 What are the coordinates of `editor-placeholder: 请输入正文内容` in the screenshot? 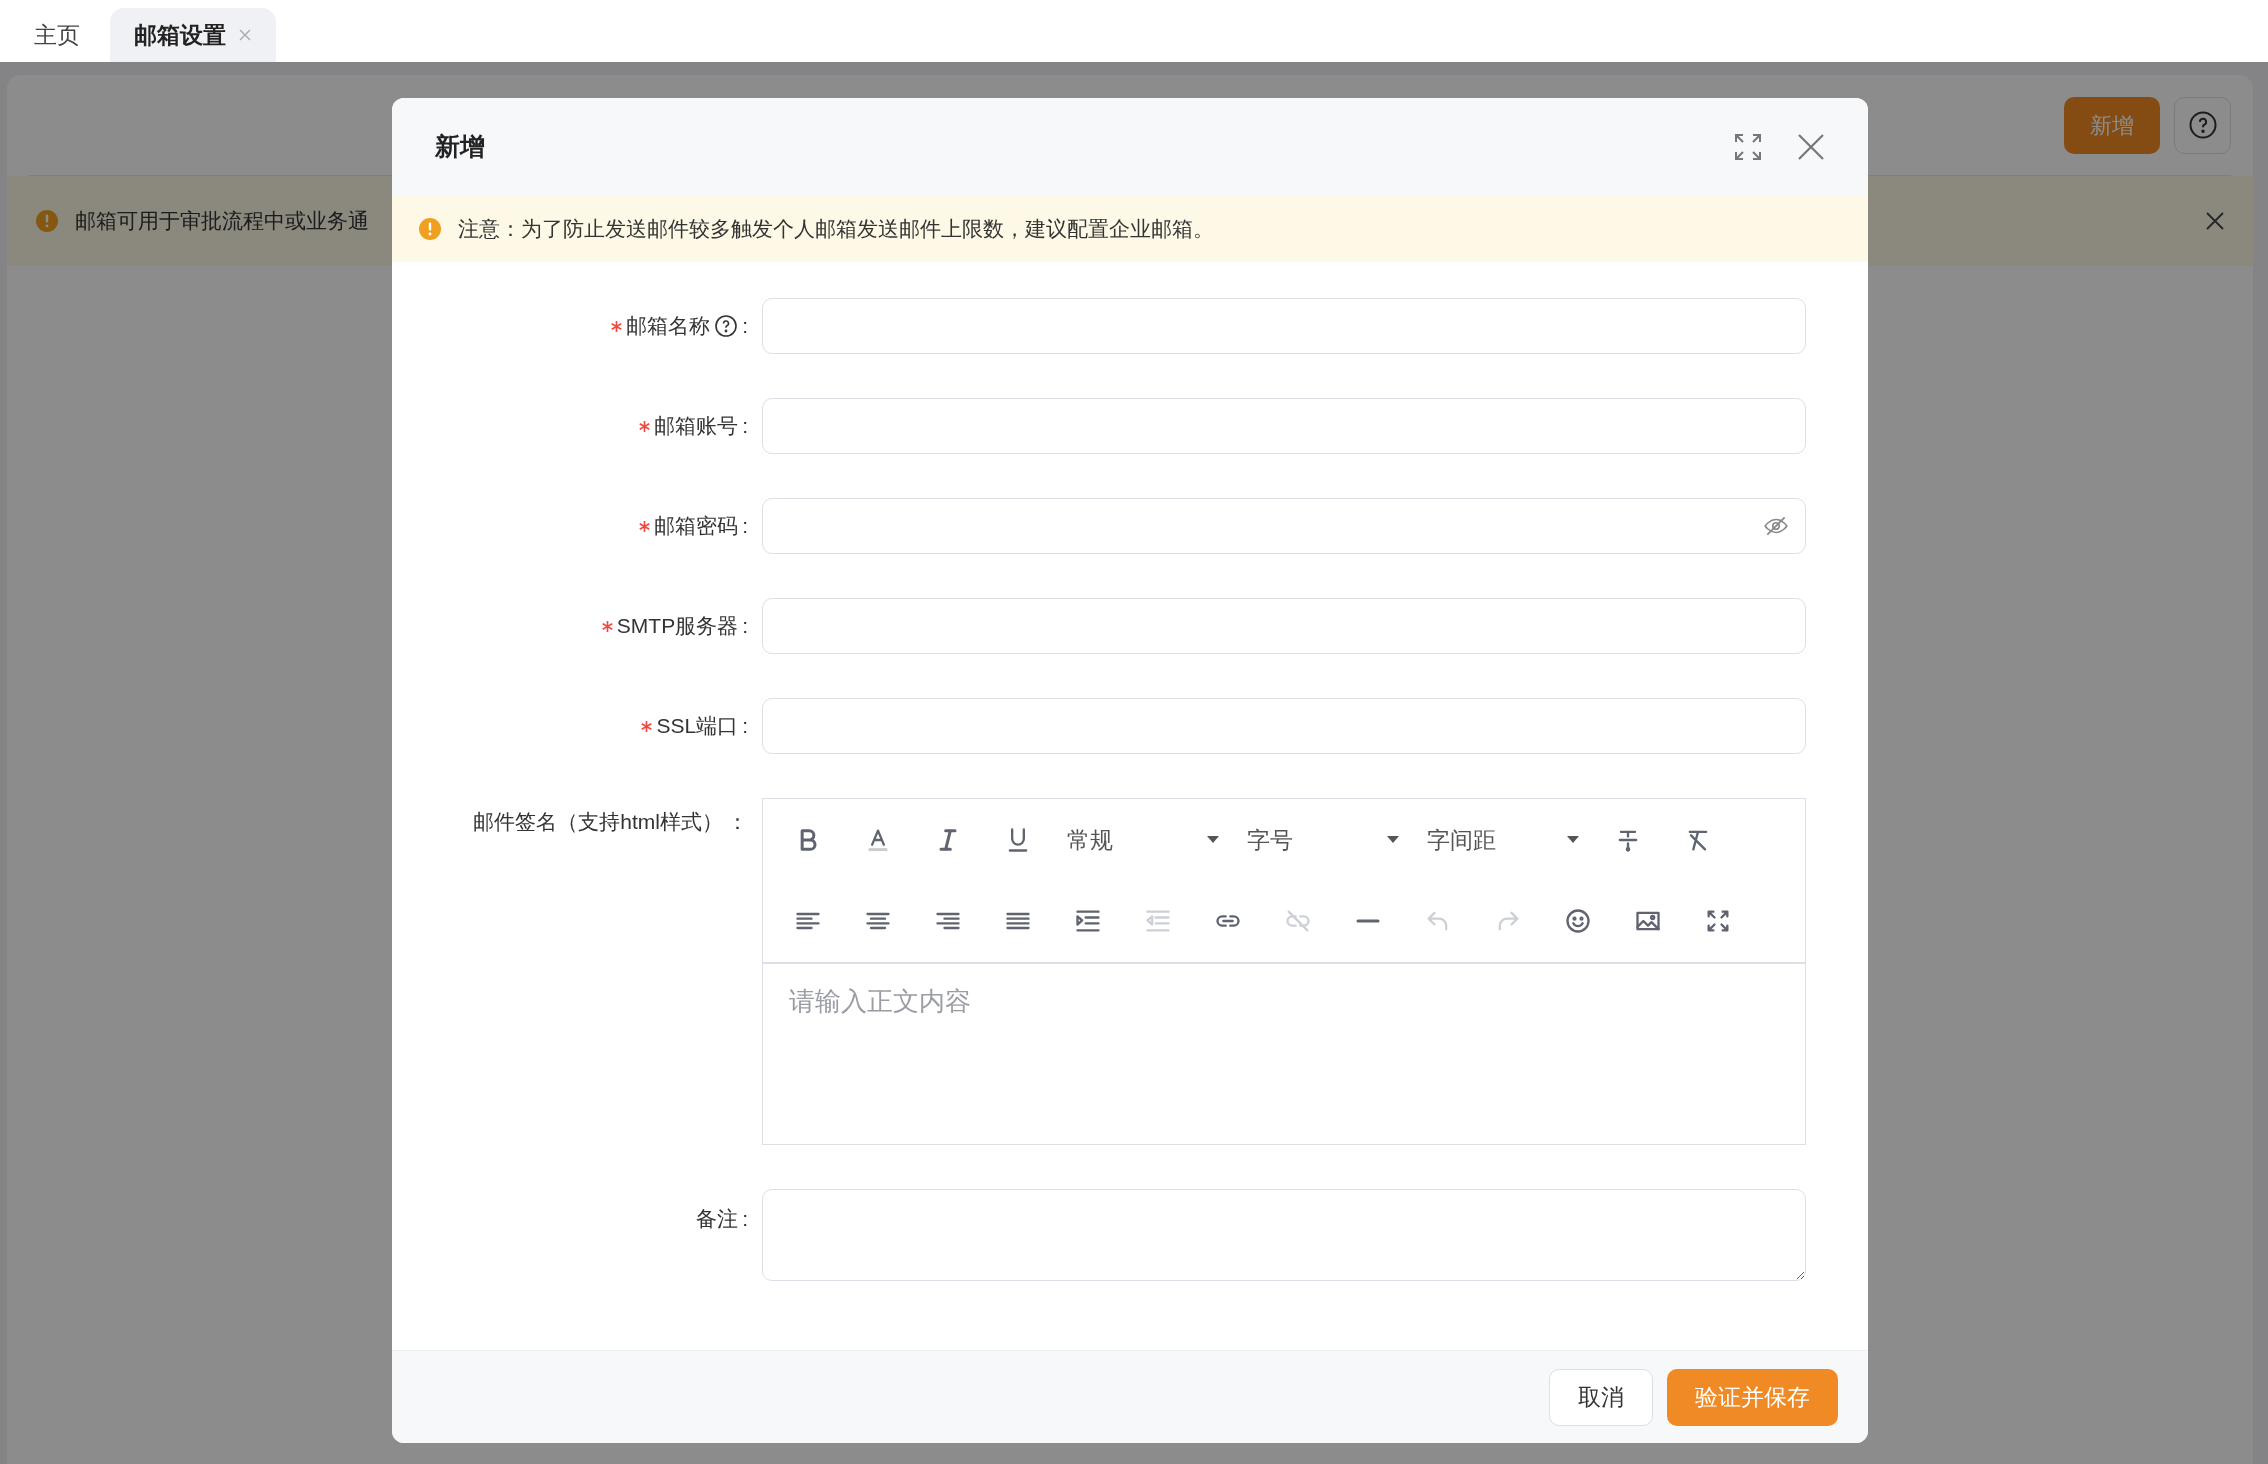 It's located at (880, 1001).